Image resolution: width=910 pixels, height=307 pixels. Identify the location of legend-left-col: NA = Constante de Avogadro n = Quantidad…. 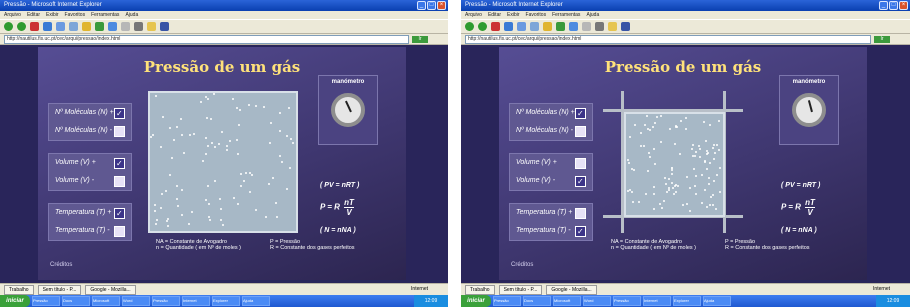
(198, 245).